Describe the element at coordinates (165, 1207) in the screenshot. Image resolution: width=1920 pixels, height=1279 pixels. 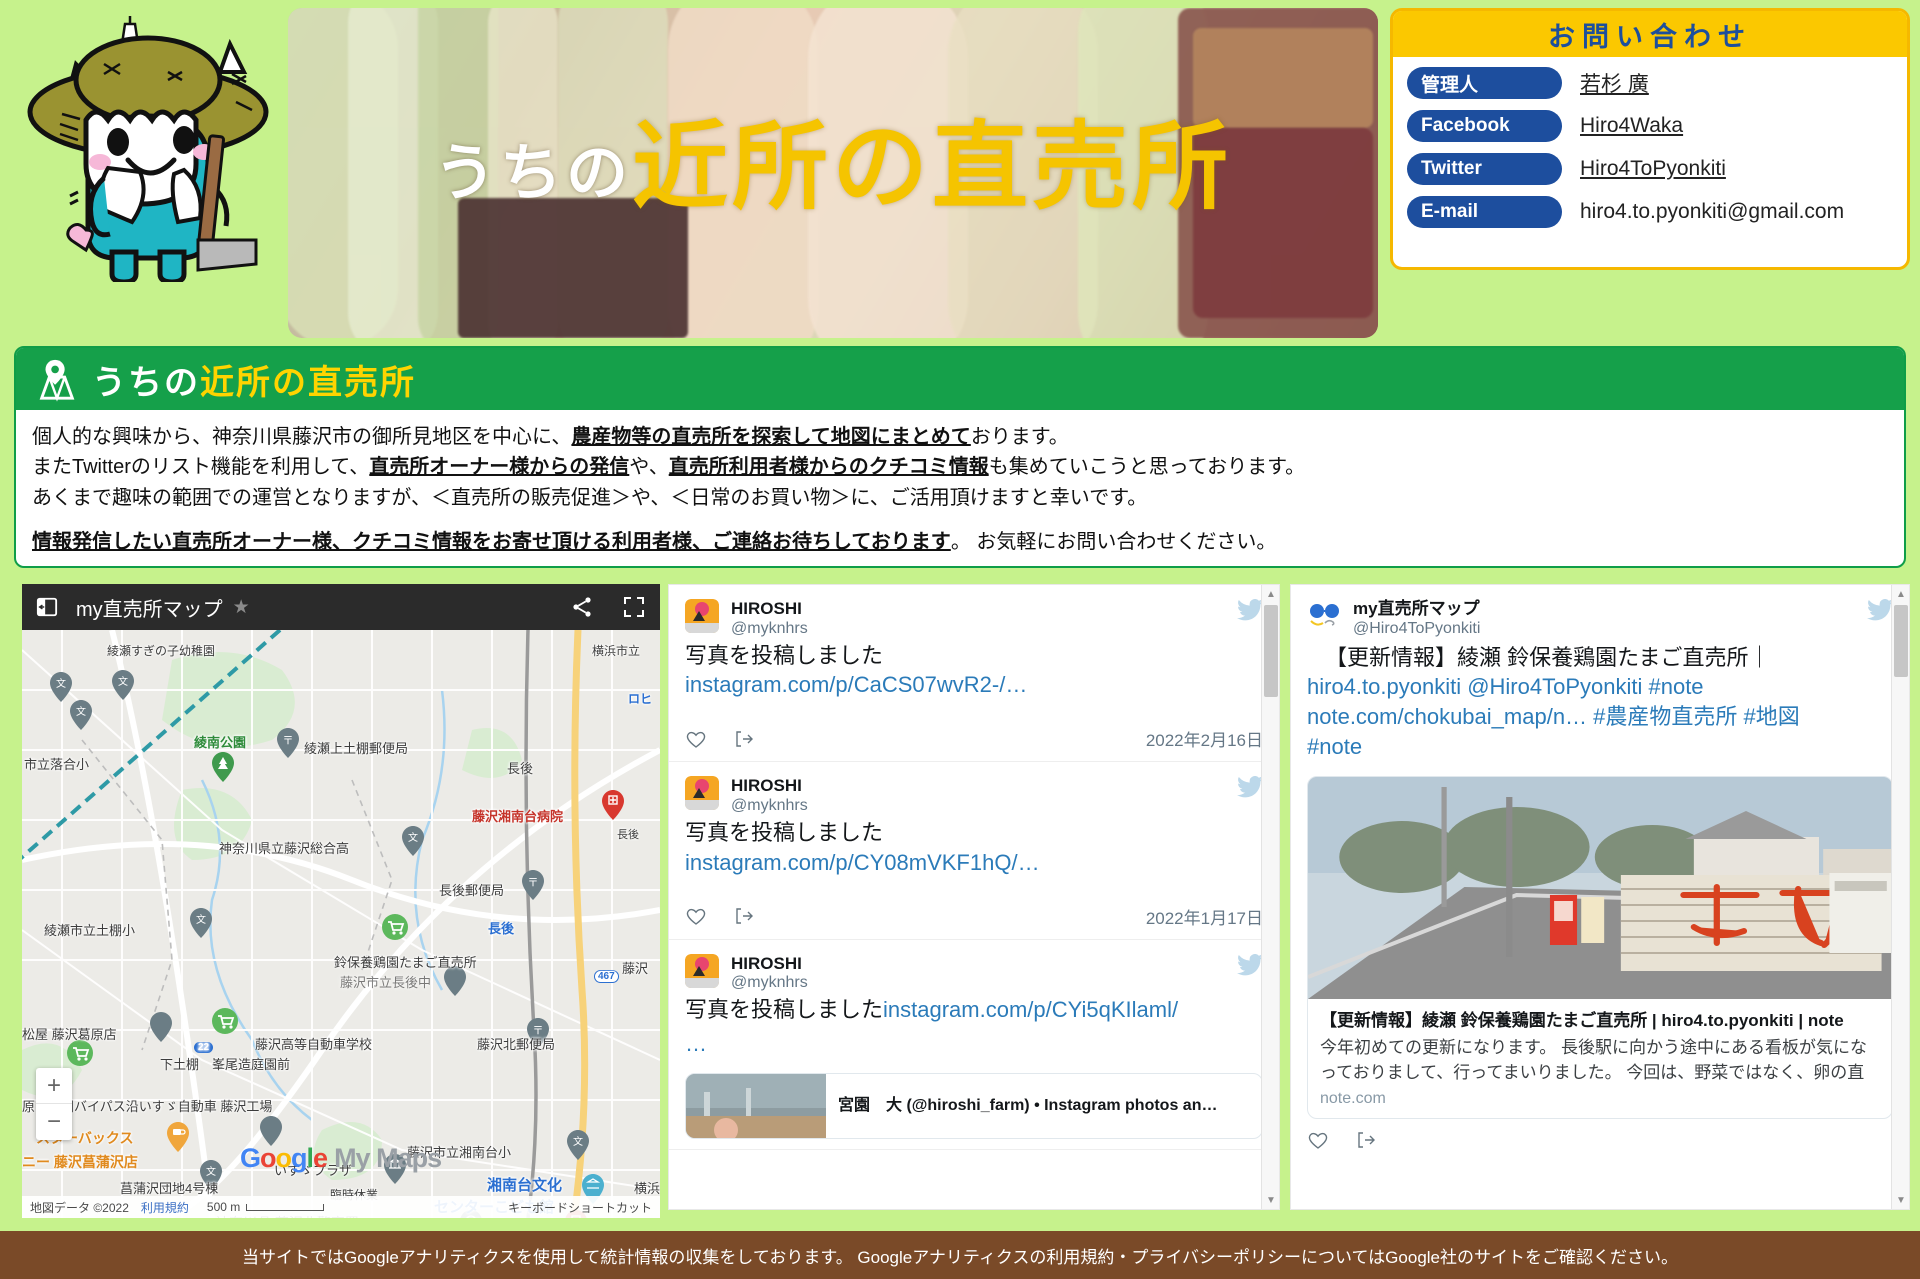
I see `map-terms-link: 利用規約` at that location.